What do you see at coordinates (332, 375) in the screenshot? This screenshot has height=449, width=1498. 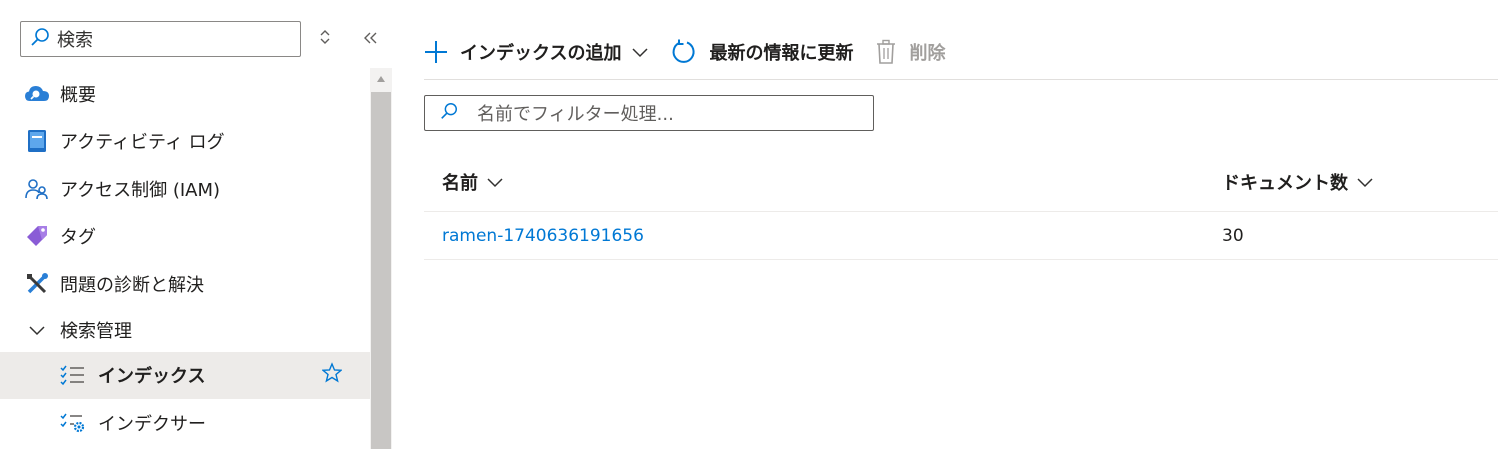 I see `star-icon` at bounding box center [332, 375].